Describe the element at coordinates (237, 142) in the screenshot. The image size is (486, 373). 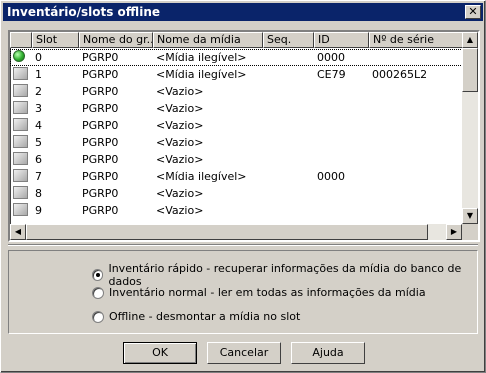
I see `table-row: 5 PGRP0 <Vazio>` at that location.